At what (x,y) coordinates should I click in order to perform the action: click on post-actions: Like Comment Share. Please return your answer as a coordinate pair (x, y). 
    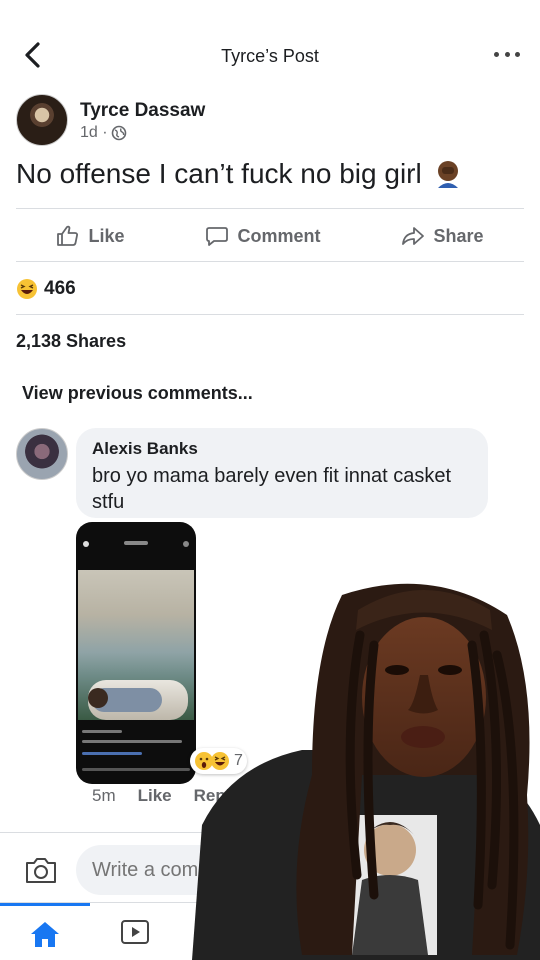
    Looking at the image, I should click on (270, 236).